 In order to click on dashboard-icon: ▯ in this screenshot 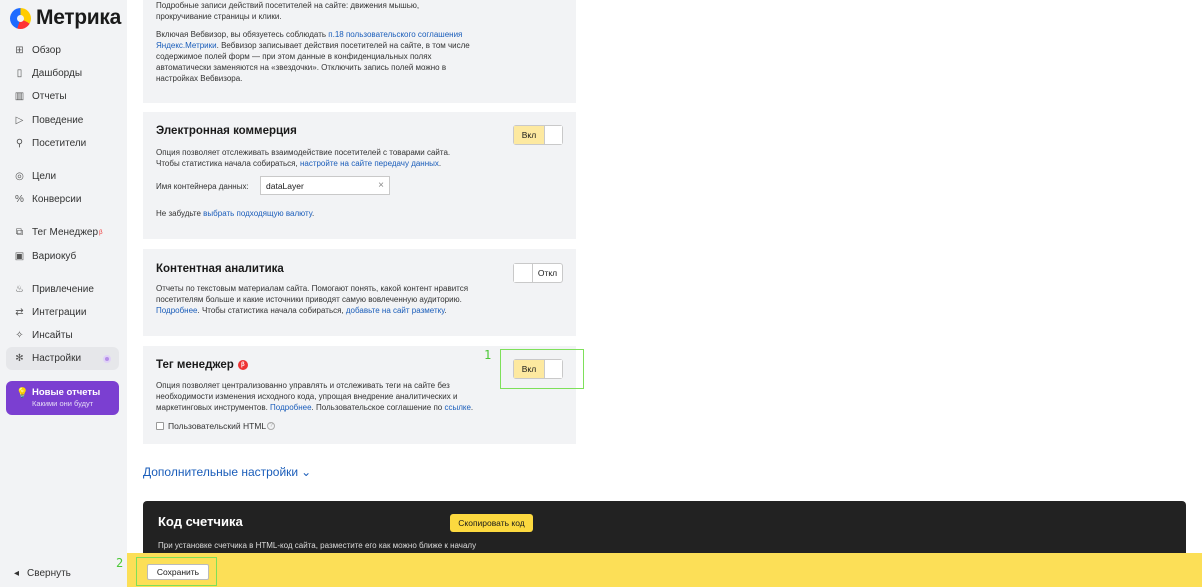, I will do `click(19, 74)`.